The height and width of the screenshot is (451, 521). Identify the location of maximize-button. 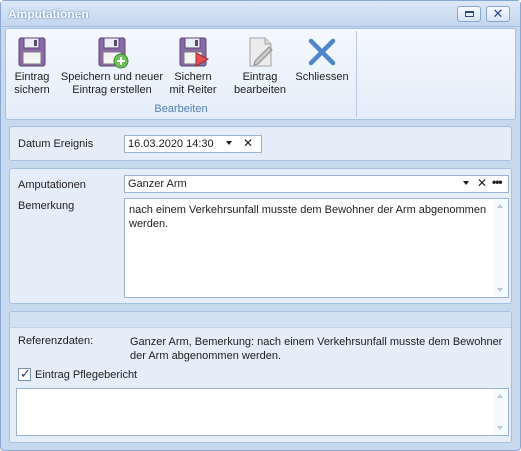
(469, 14).